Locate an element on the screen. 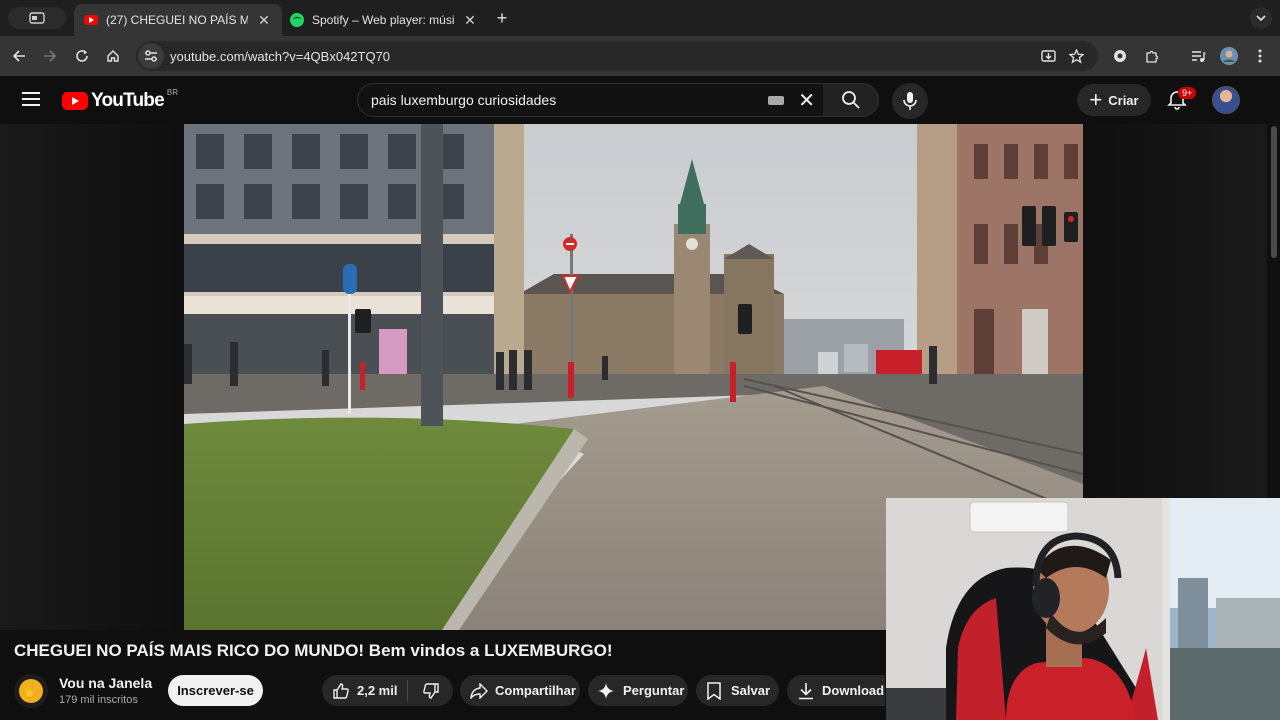 The height and width of the screenshot is (720, 1280). tab-title: (27) CHEGUEI NO PAÍS MAIS is located at coordinates (177, 20).